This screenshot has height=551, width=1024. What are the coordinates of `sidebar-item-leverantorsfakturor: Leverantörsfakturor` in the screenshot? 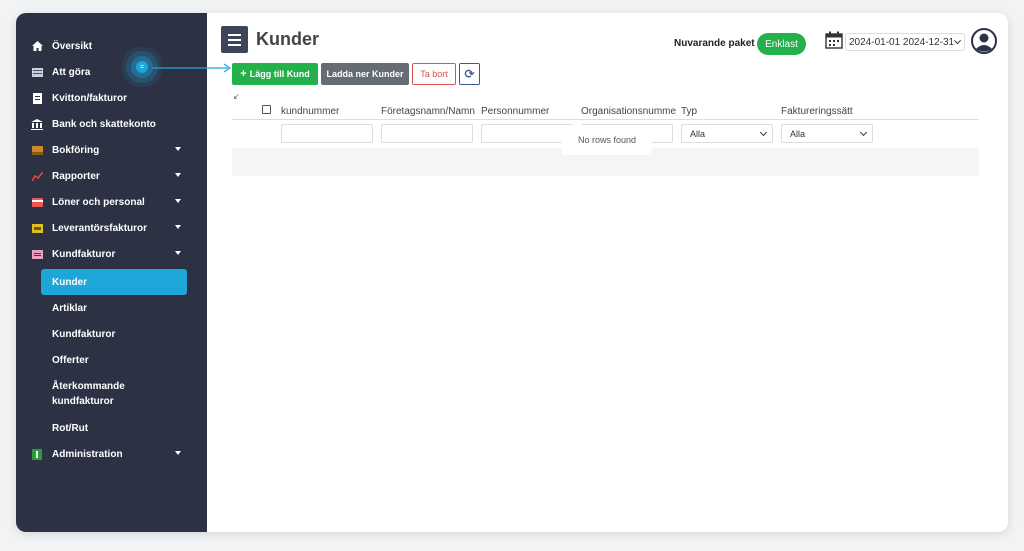 It's located at (111, 228).